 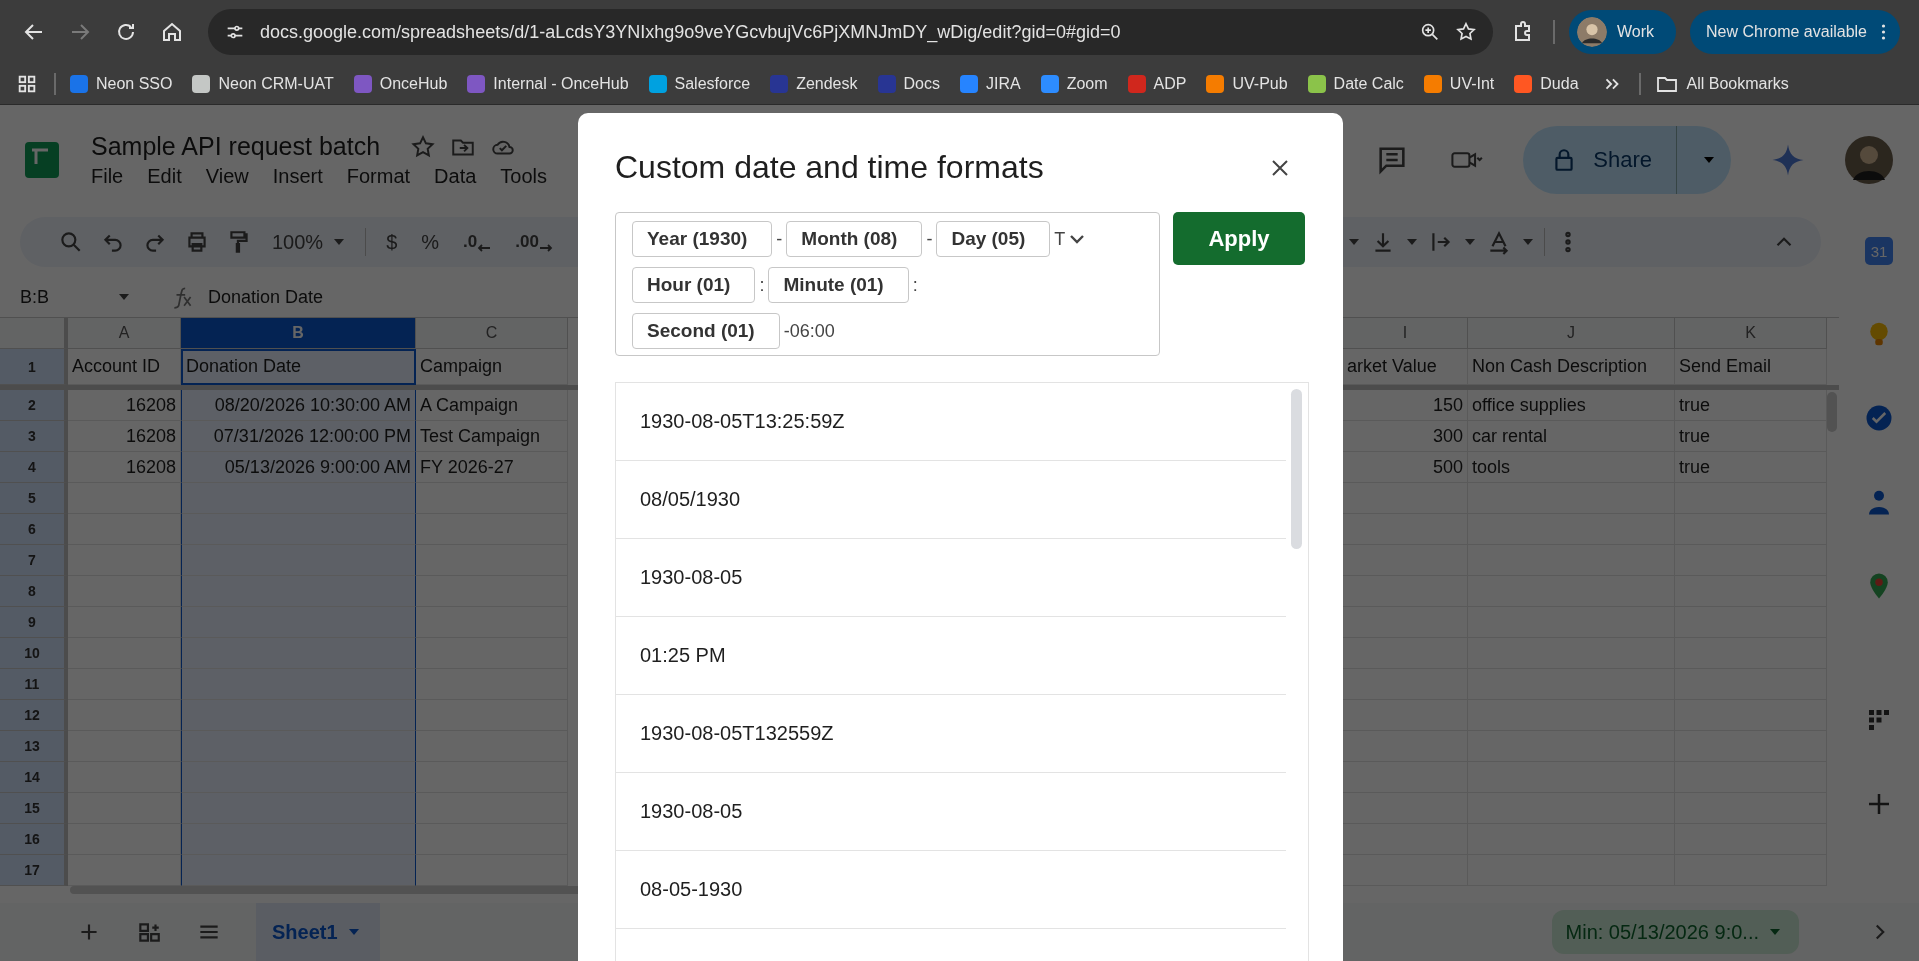 What do you see at coordinates (1355, 84) in the screenshot?
I see `bookmark: Date Calc` at bounding box center [1355, 84].